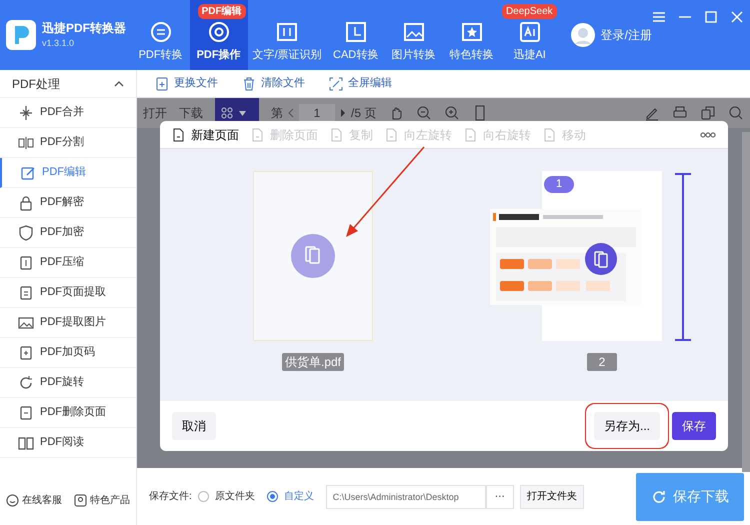 This screenshot has width=750, height=525. What do you see at coordinates (170, 497) in the screenshot?
I see `save-location-label: 保存文件:` at bounding box center [170, 497].